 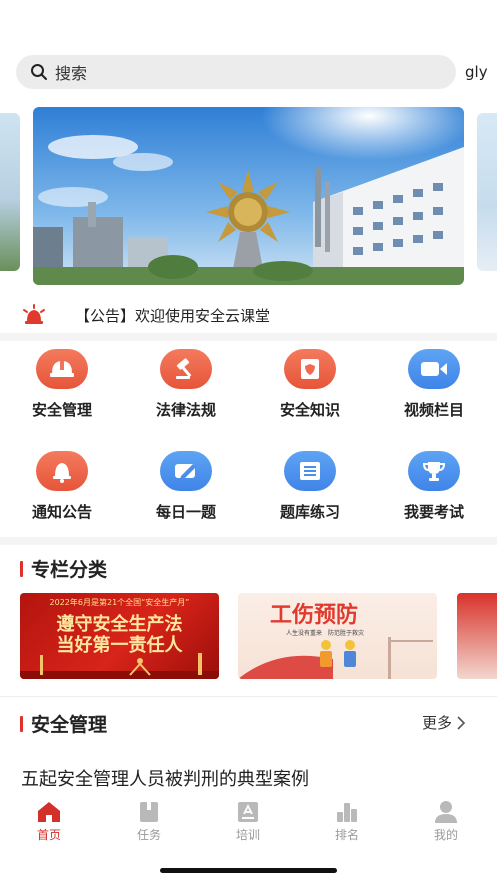 I want to click on task-icon, so click(x=149, y=812).